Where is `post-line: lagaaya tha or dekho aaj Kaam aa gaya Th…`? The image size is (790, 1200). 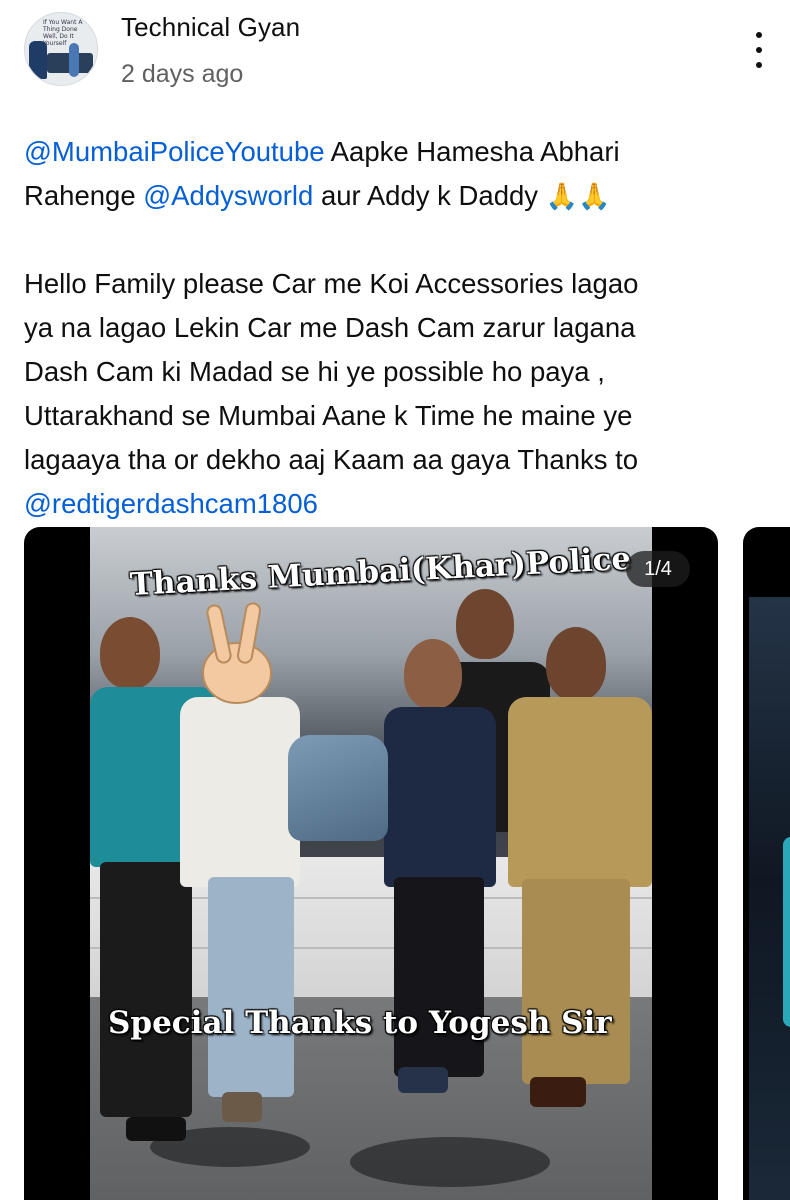 post-line: lagaaya tha or dekho aaj Kaam aa gaya Th… is located at coordinates (331, 459).